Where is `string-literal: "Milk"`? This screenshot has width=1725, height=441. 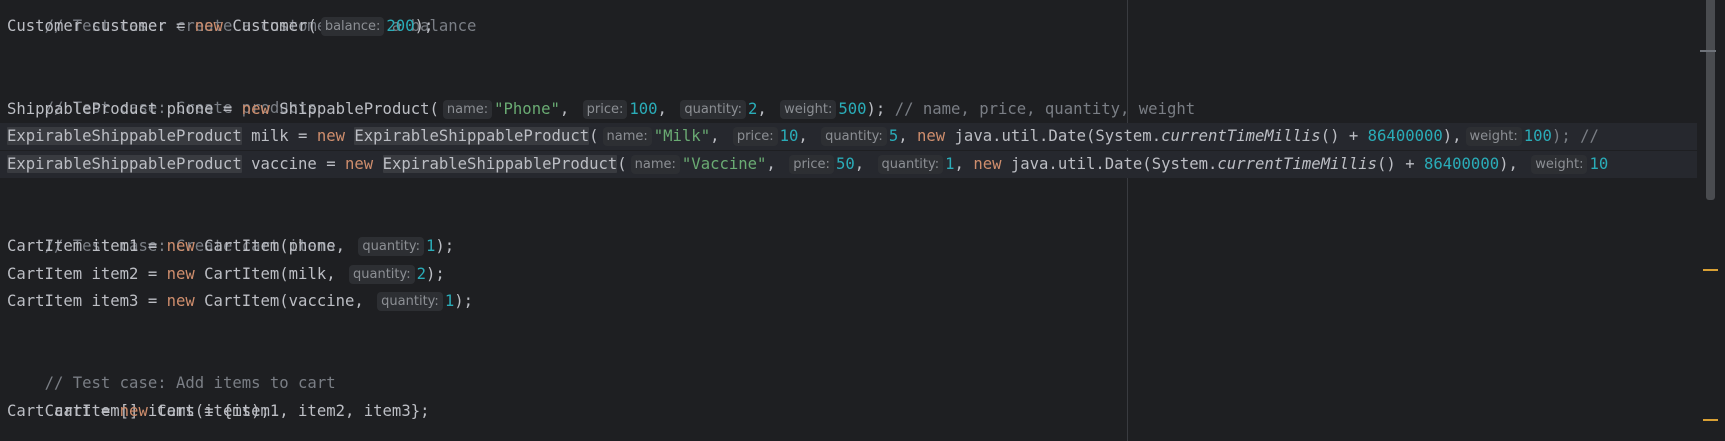
string-literal: "Milk" is located at coordinates (682, 136).